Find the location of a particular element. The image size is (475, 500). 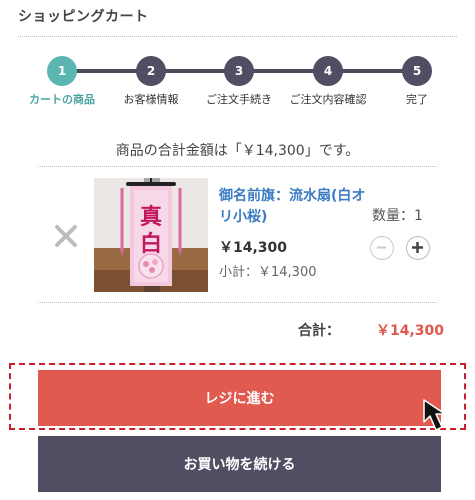

product-image: 真白 is located at coordinates (151, 235).